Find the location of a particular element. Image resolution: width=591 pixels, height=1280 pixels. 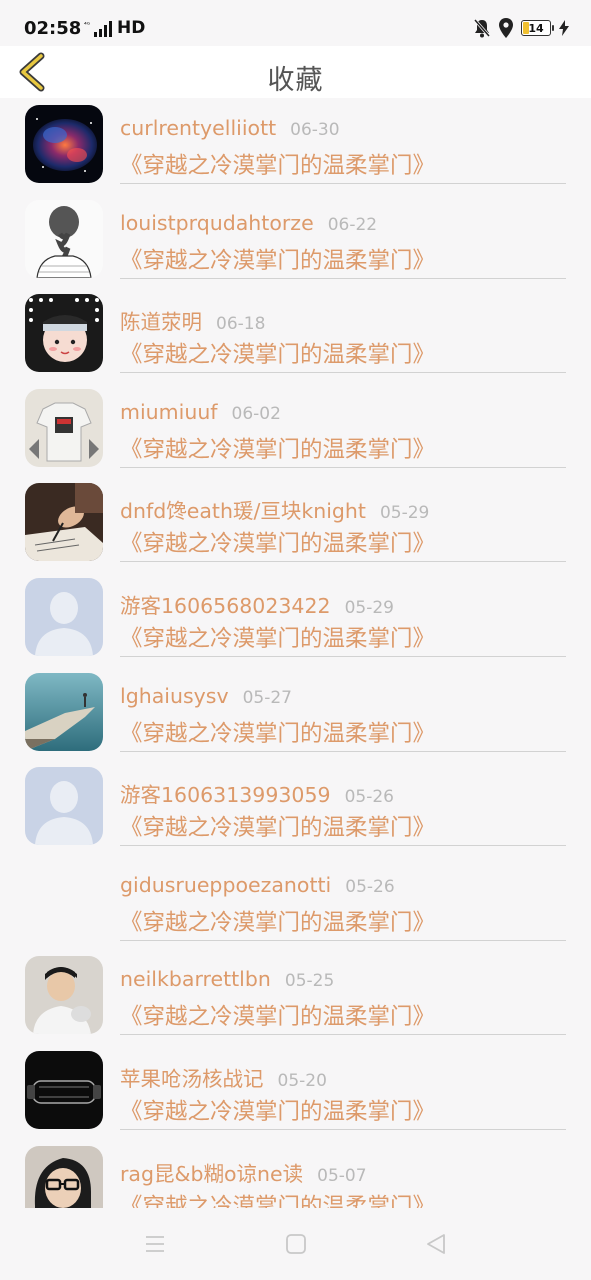

username: gidusrueppoezanotti 05-26 is located at coordinates (257, 885).